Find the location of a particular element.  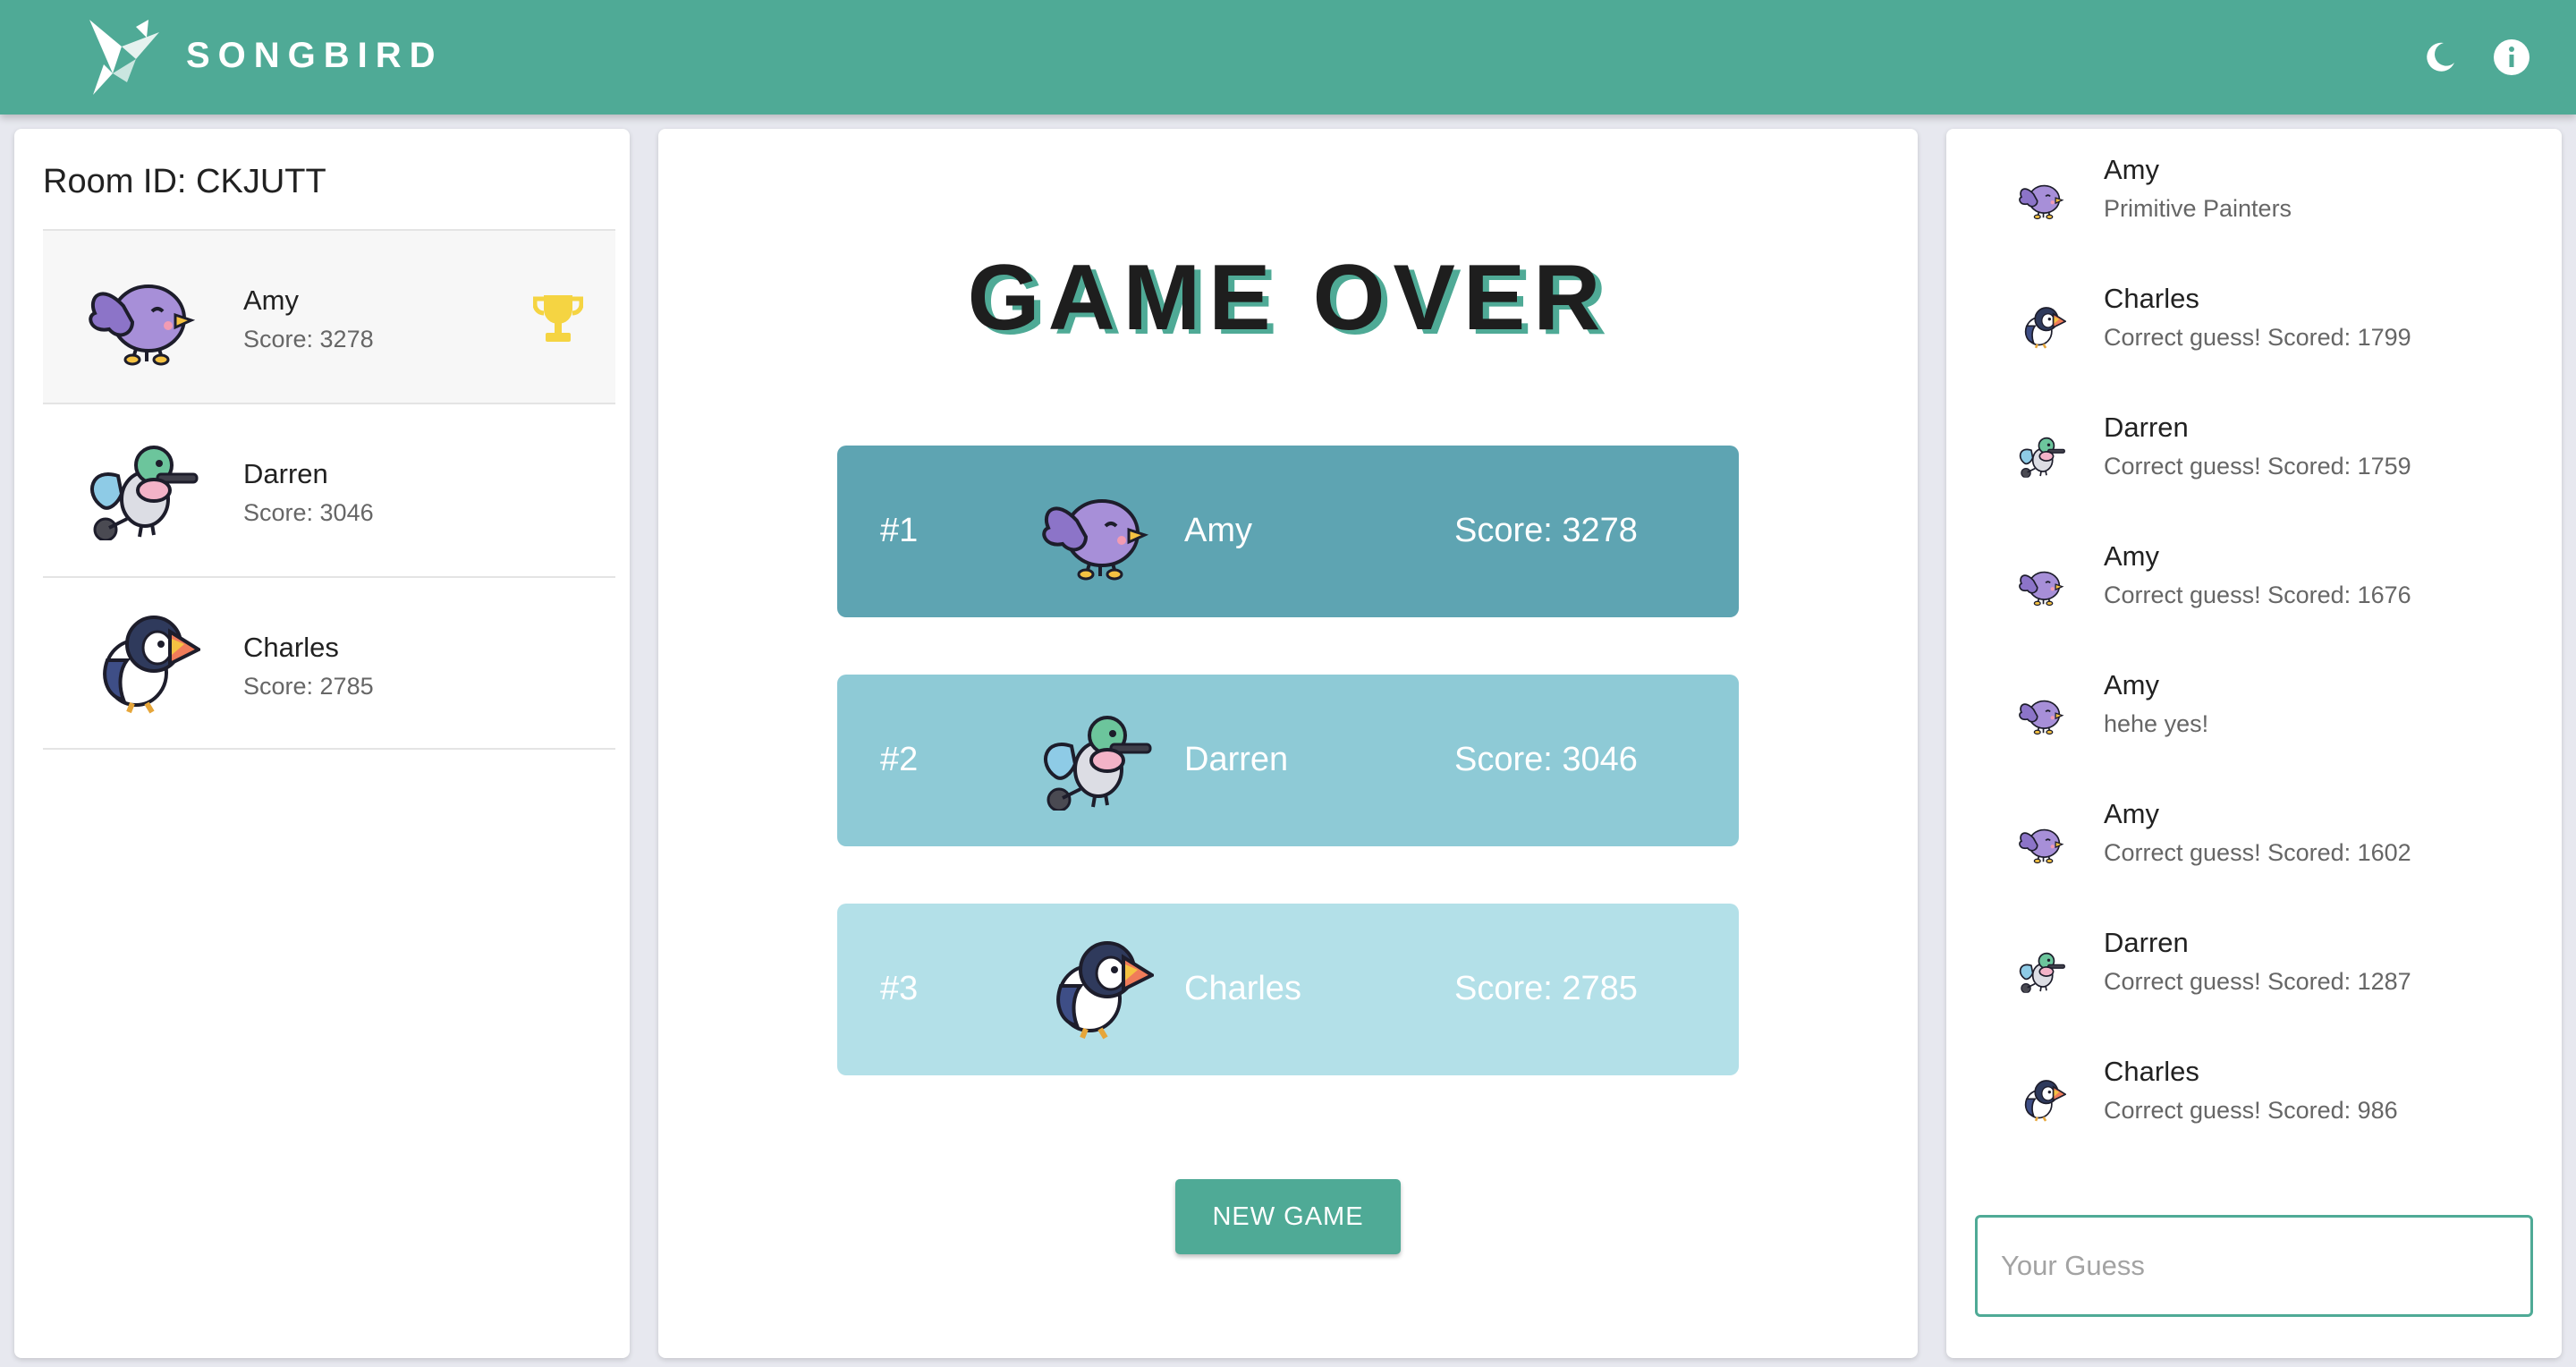

player-row: Darren Score: 3046 is located at coordinates (329, 489).